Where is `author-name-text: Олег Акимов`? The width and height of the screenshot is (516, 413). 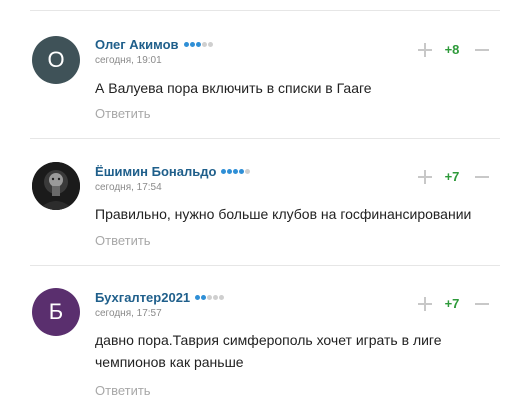
author-name-text: Олег Акимов is located at coordinates (137, 44).